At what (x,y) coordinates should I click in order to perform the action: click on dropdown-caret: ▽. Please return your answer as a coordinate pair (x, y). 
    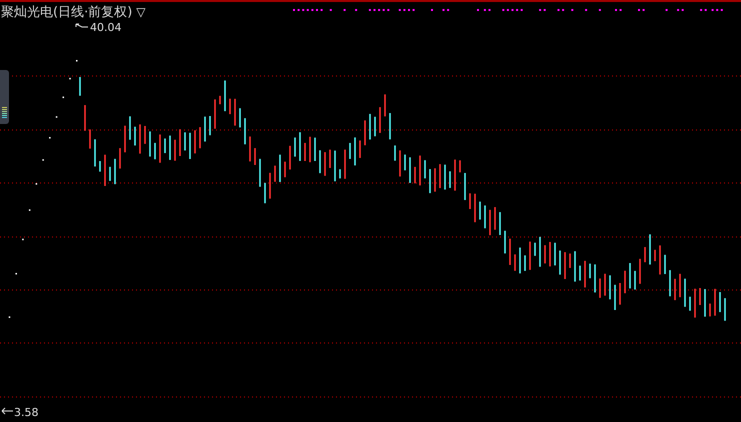
    Looking at the image, I should click on (141, 12).